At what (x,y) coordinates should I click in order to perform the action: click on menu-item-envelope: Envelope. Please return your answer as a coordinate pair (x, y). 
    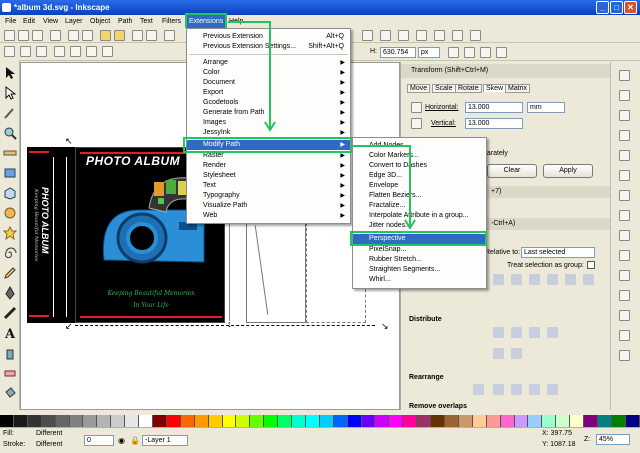
    Looking at the image, I should click on (419, 186).